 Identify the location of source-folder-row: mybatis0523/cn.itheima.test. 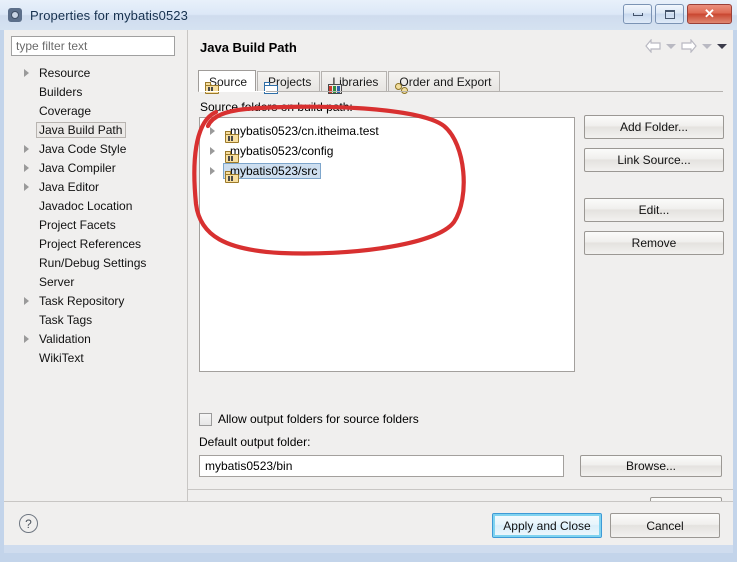
(387, 132).